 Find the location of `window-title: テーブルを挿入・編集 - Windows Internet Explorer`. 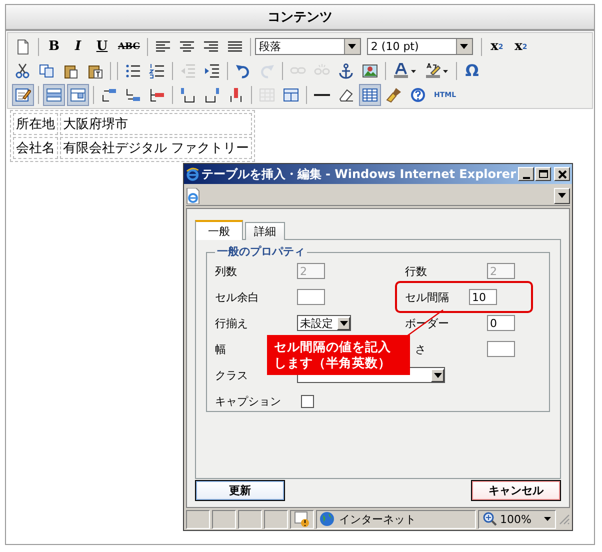

window-title: テーブルを挿入・編集 - Windows Internet Explorer is located at coordinates (358, 174).